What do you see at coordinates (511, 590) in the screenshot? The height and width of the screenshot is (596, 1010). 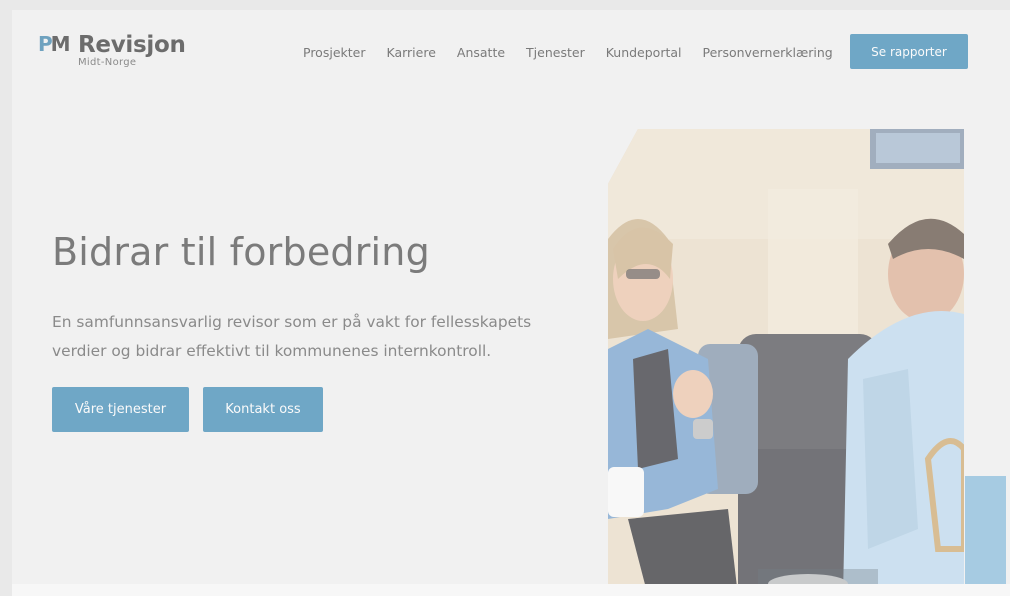 I see `page-bottom-strip` at bounding box center [511, 590].